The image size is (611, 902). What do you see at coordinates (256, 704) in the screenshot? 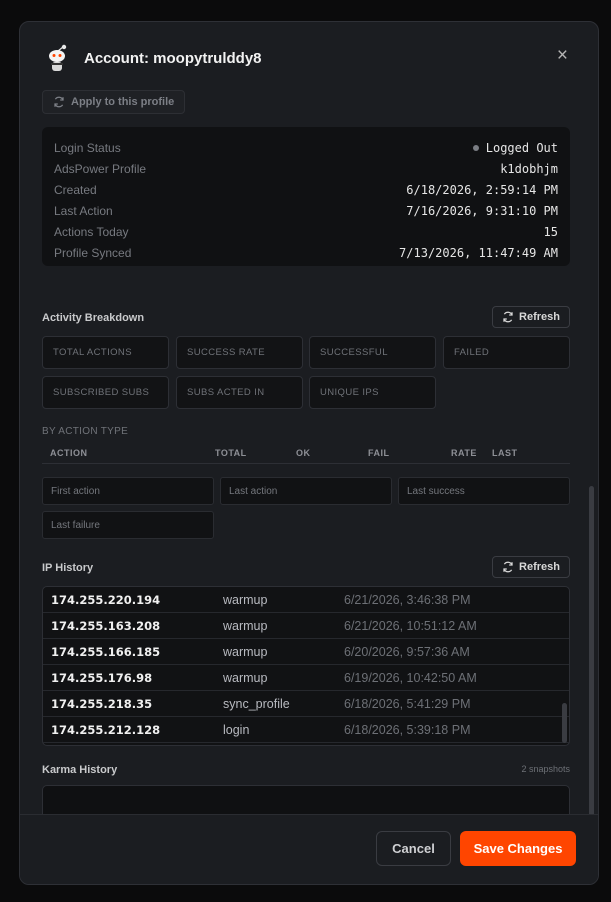
I see `ip-action: sync_profile` at bounding box center [256, 704].